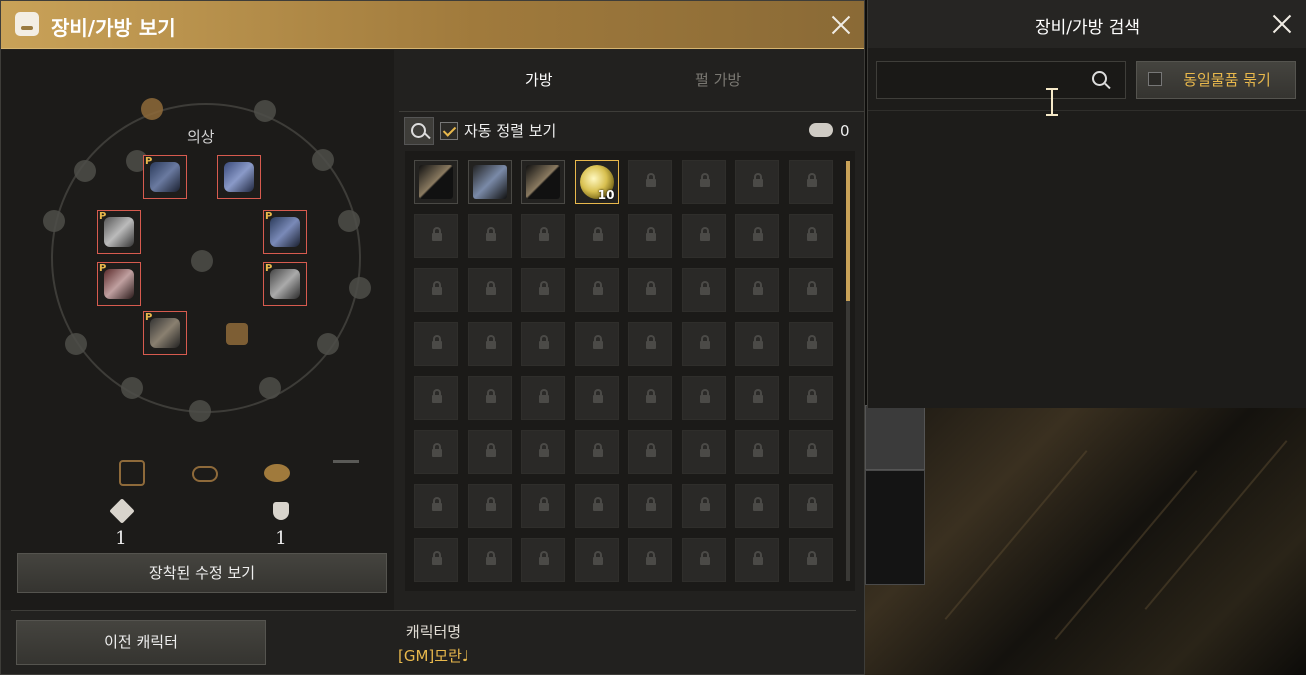 The height and width of the screenshot is (675, 1306). I want to click on equip-slot-sub-weapon: P, so click(165, 333).